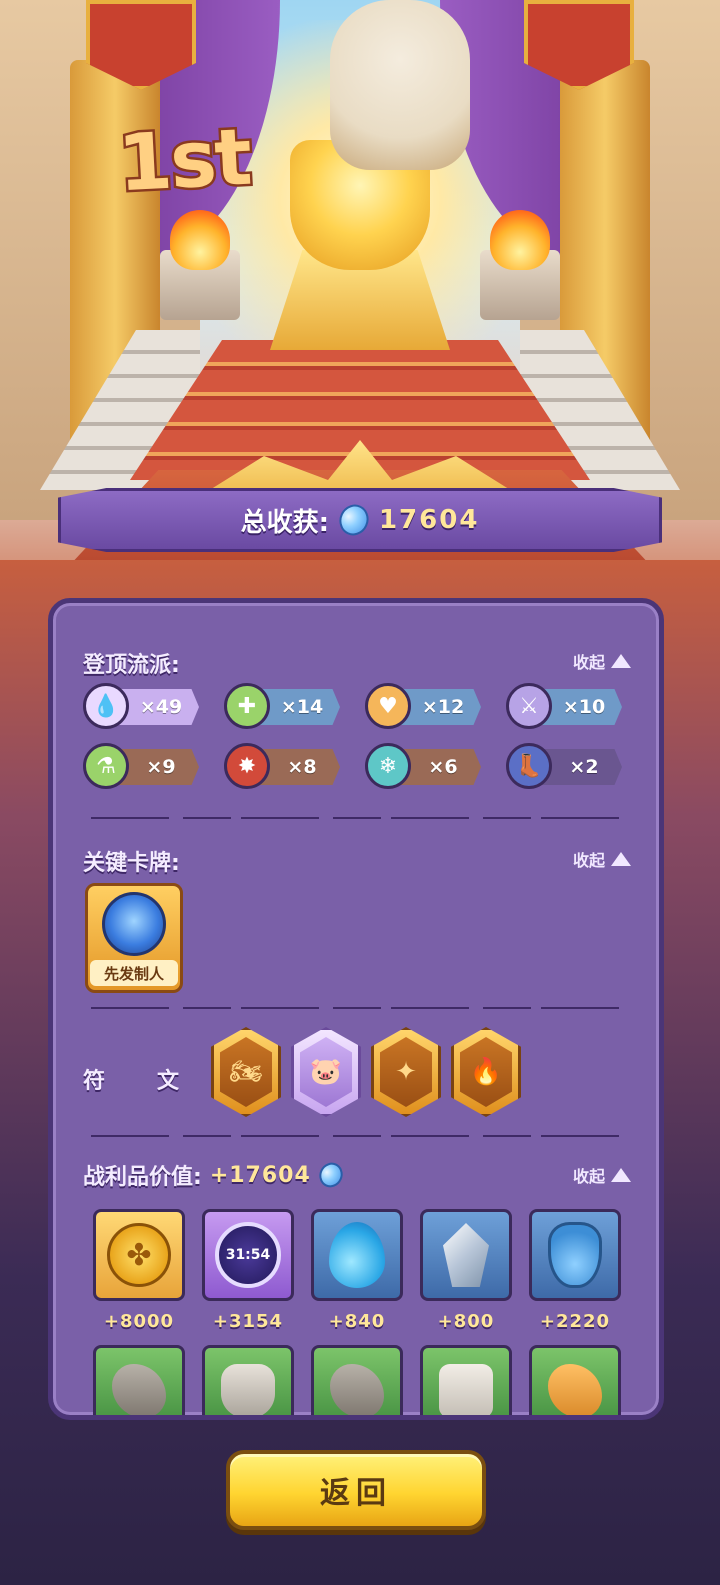 The image size is (720, 1585). I want to click on genre-chip: ×12 ♥, so click(424, 706).